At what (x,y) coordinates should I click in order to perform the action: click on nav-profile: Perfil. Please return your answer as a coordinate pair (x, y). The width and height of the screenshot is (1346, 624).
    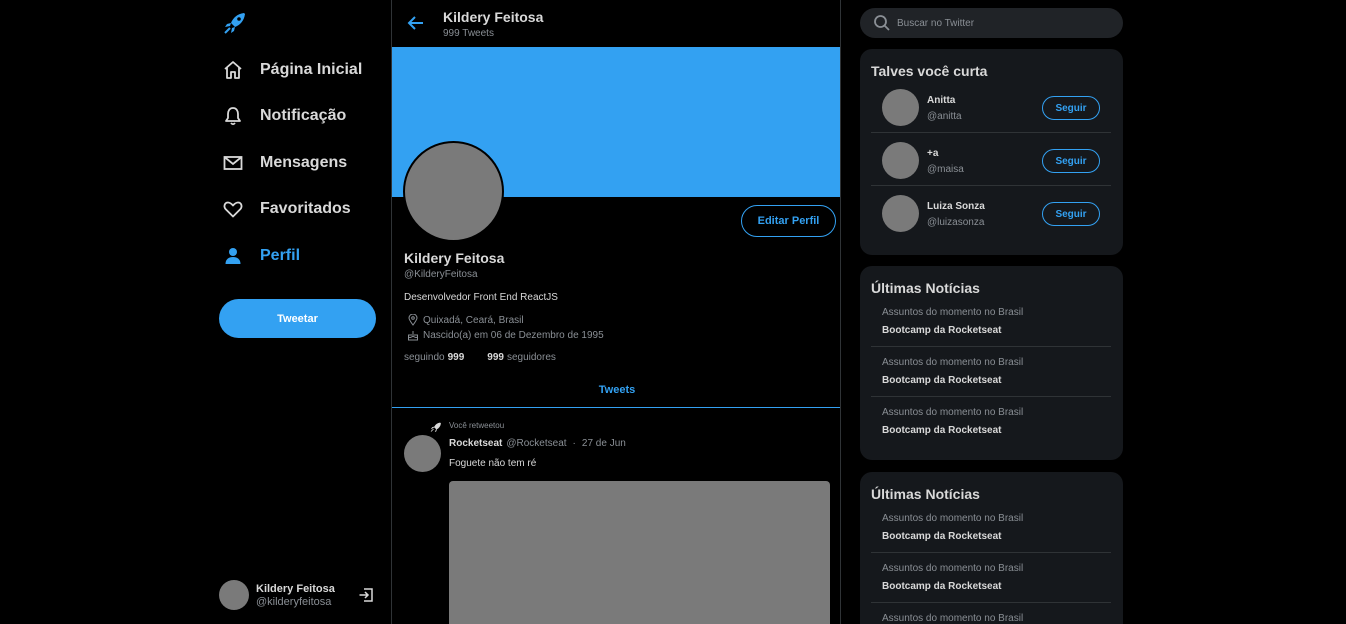
    Looking at the image, I should click on (261, 256).